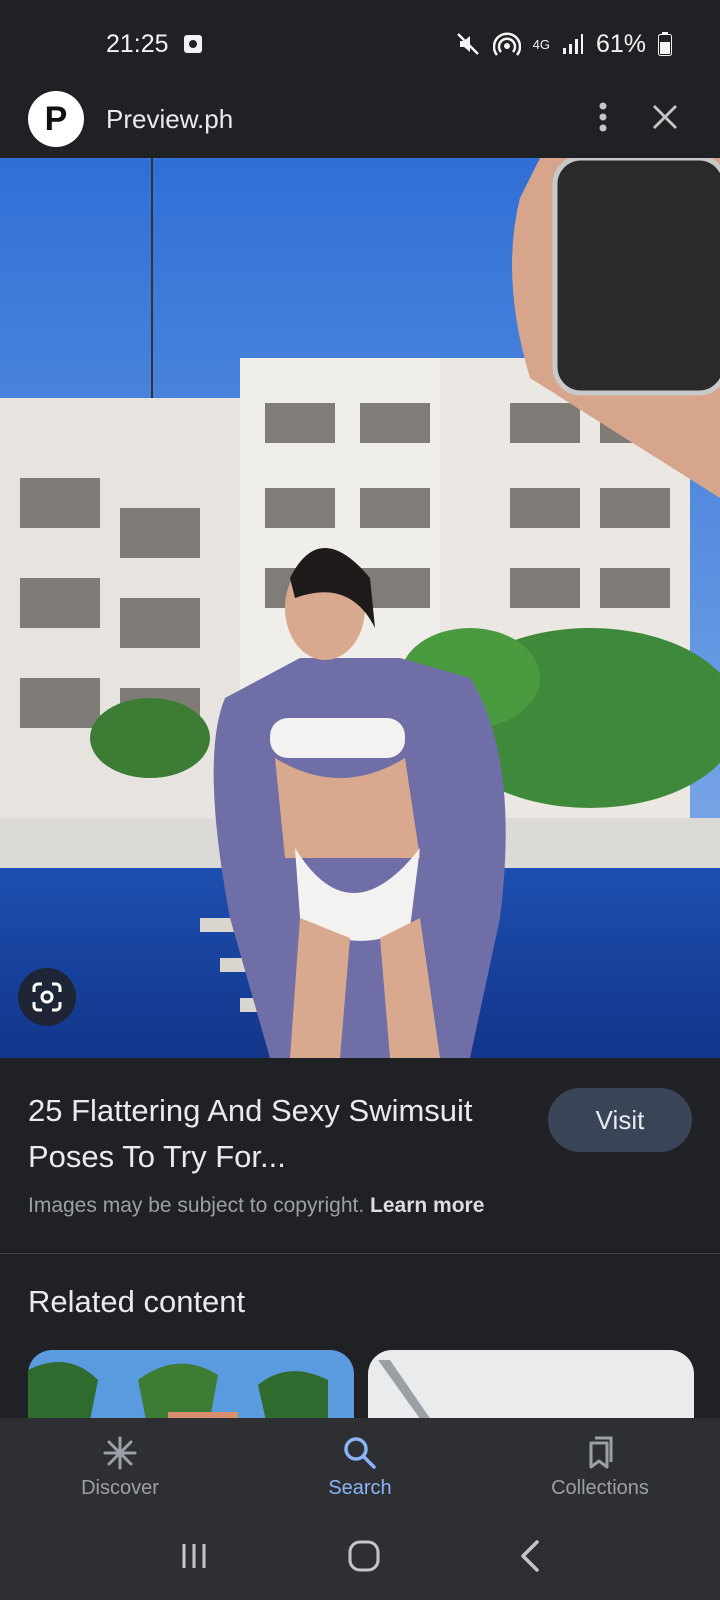 This screenshot has height=1600, width=720. Describe the element at coordinates (137, 1301) in the screenshot. I see `related-content-heading: Related content` at that location.